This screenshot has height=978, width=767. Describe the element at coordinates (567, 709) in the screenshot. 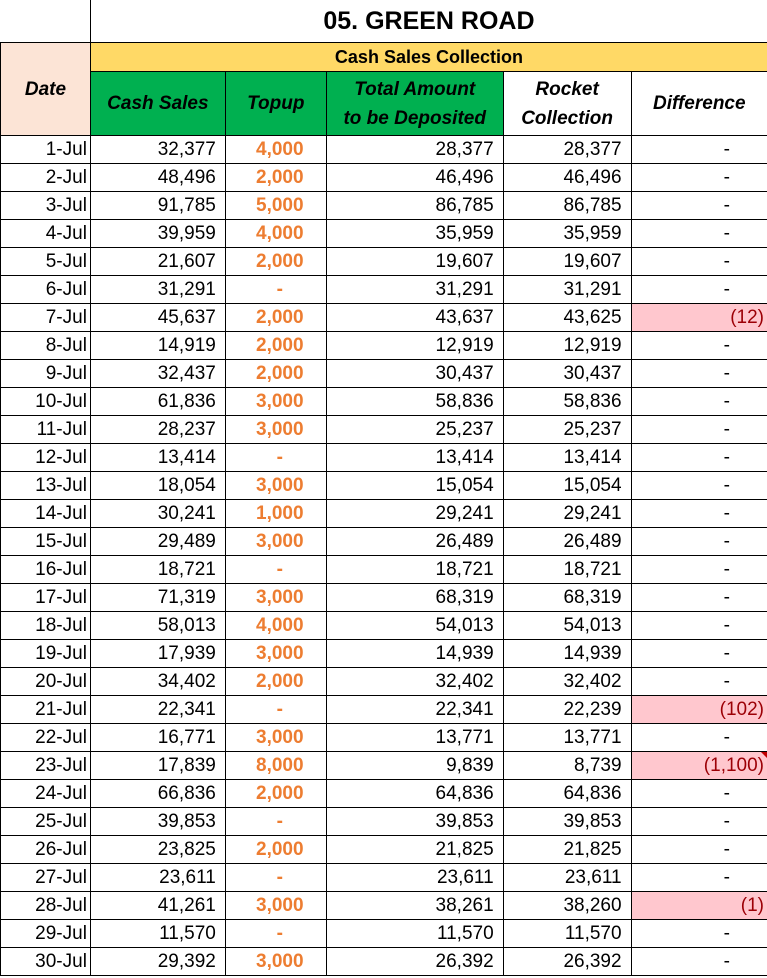

I see `rocket-collection-cell: 22,239` at that location.